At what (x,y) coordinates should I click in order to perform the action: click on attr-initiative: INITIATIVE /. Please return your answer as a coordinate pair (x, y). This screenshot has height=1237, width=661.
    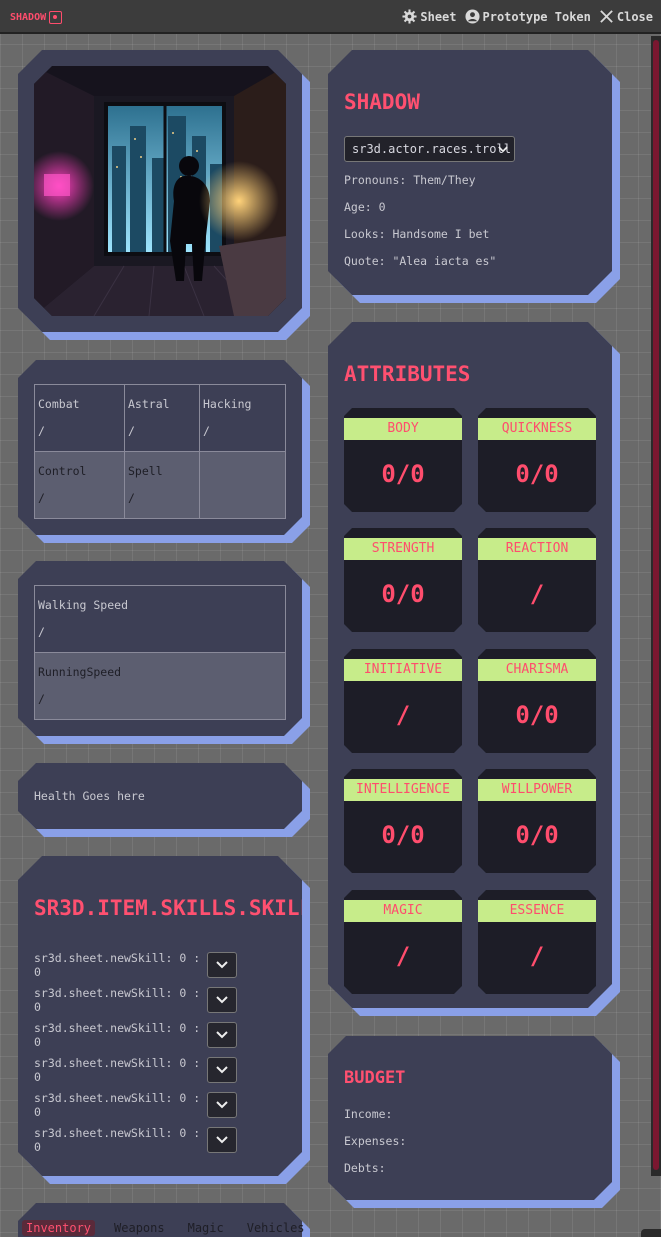
    Looking at the image, I should click on (403, 701).